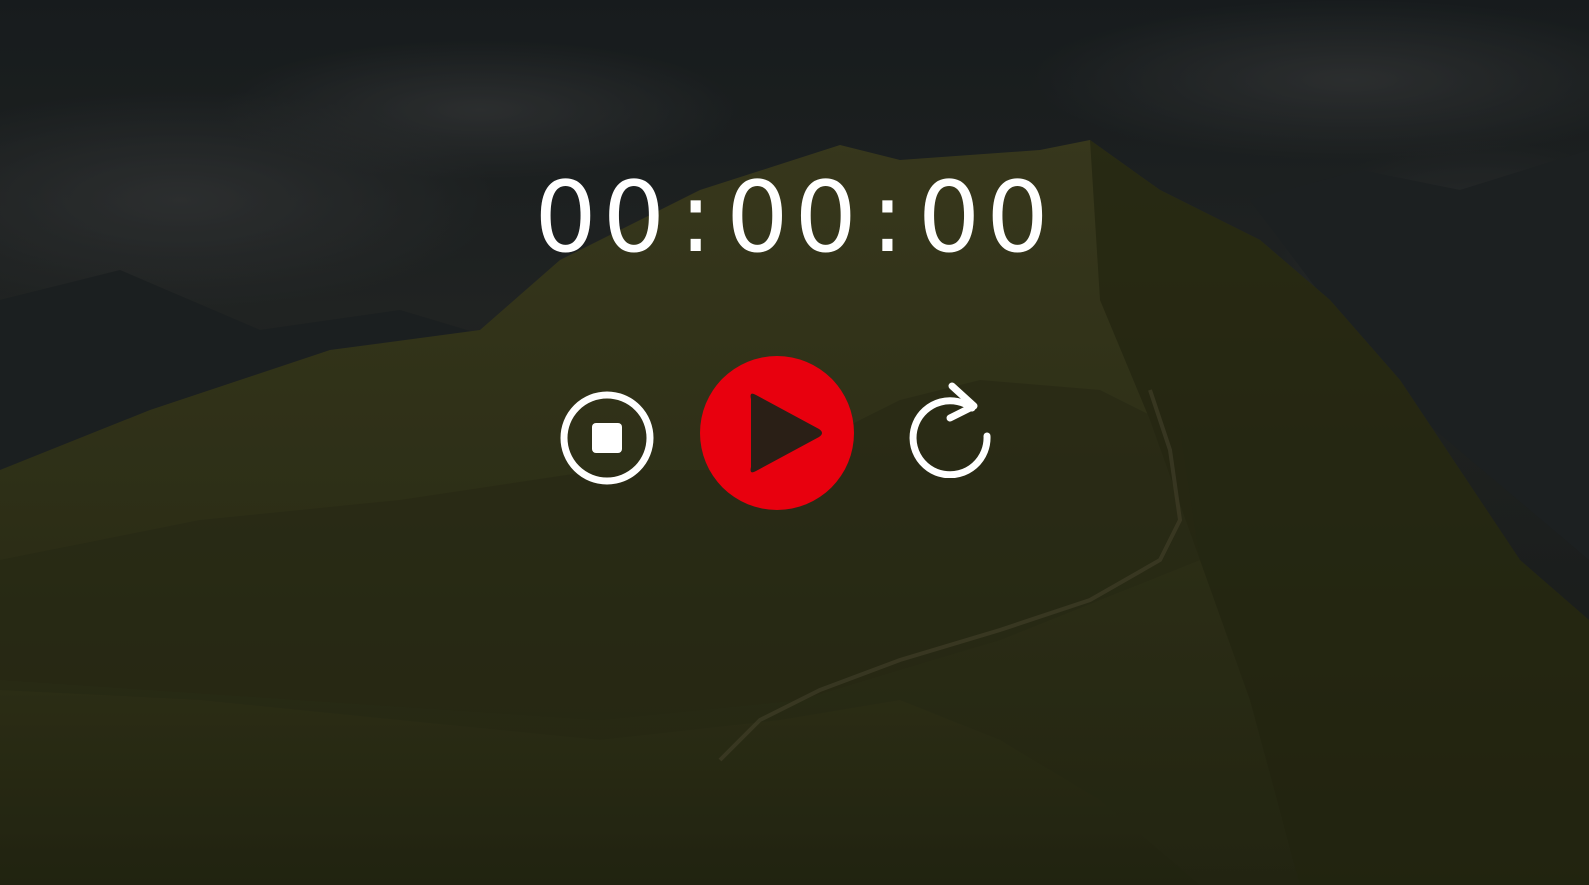  I want to click on play-icon, so click(777, 433).